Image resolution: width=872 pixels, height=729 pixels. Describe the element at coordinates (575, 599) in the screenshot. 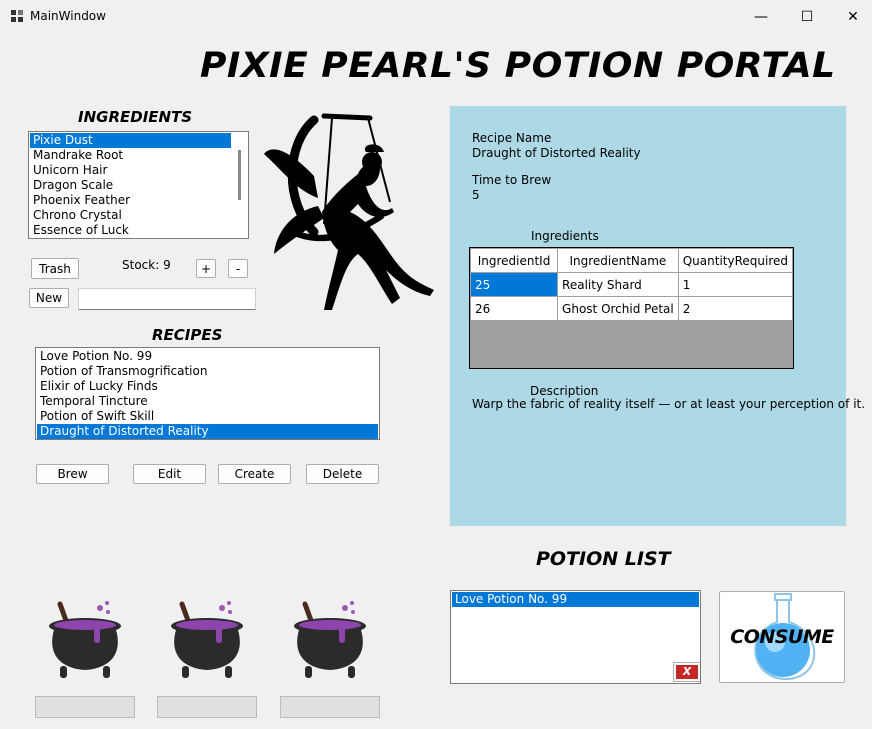

I see `potion-list-item: Love Potion No. 99` at that location.